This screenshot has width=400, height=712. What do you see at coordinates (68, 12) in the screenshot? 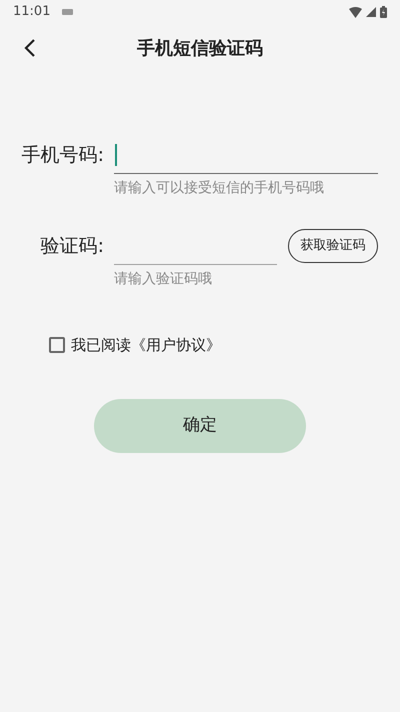
I see `keyboard-icon` at bounding box center [68, 12].